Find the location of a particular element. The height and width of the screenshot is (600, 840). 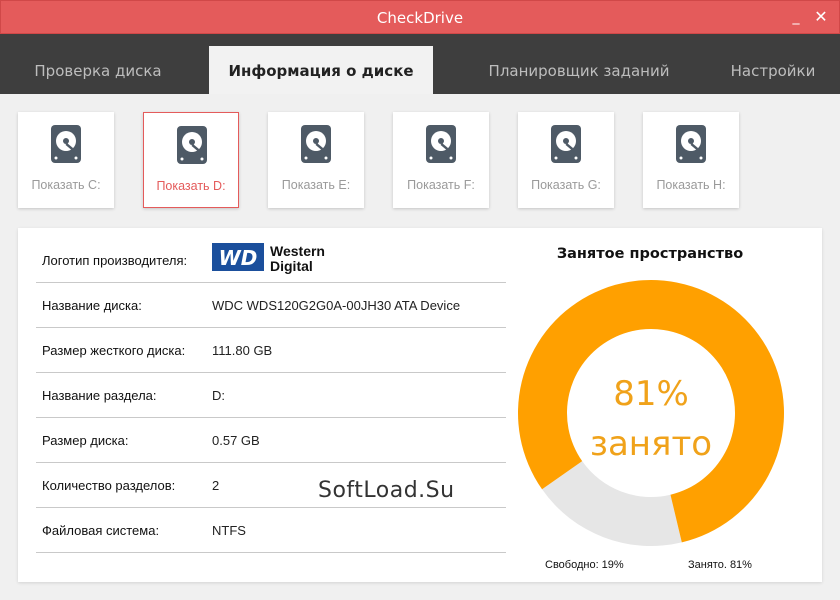

watermark-text: SoftLoad.Su is located at coordinates (386, 490).